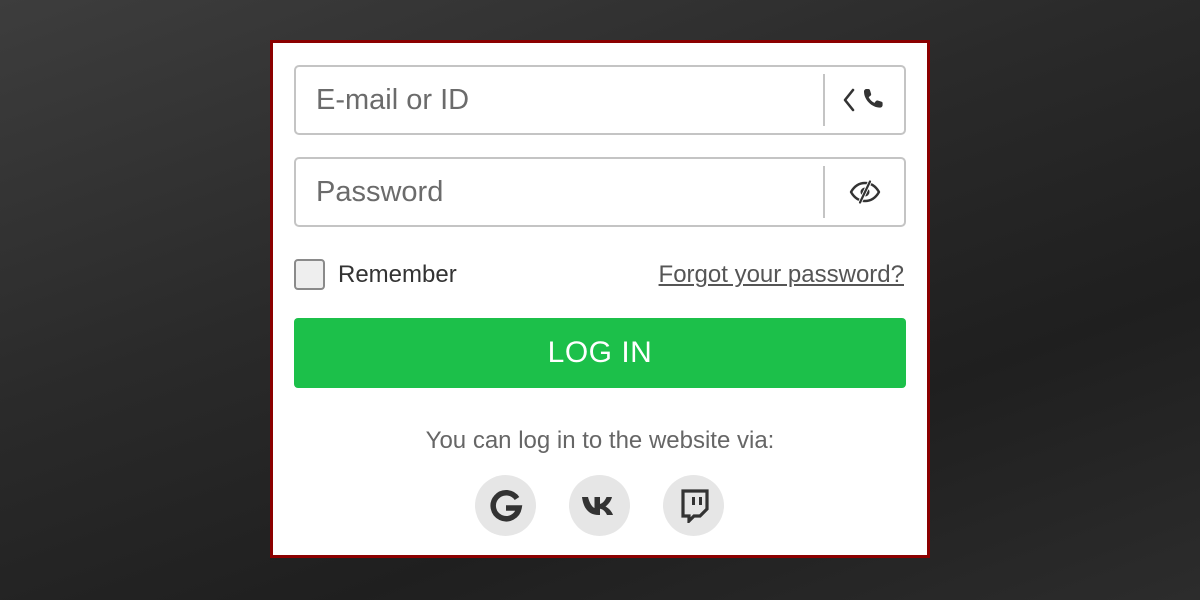 The height and width of the screenshot is (600, 1200). Describe the element at coordinates (397, 275) in the screenshot. I see `remember-label: Remember` at that location.